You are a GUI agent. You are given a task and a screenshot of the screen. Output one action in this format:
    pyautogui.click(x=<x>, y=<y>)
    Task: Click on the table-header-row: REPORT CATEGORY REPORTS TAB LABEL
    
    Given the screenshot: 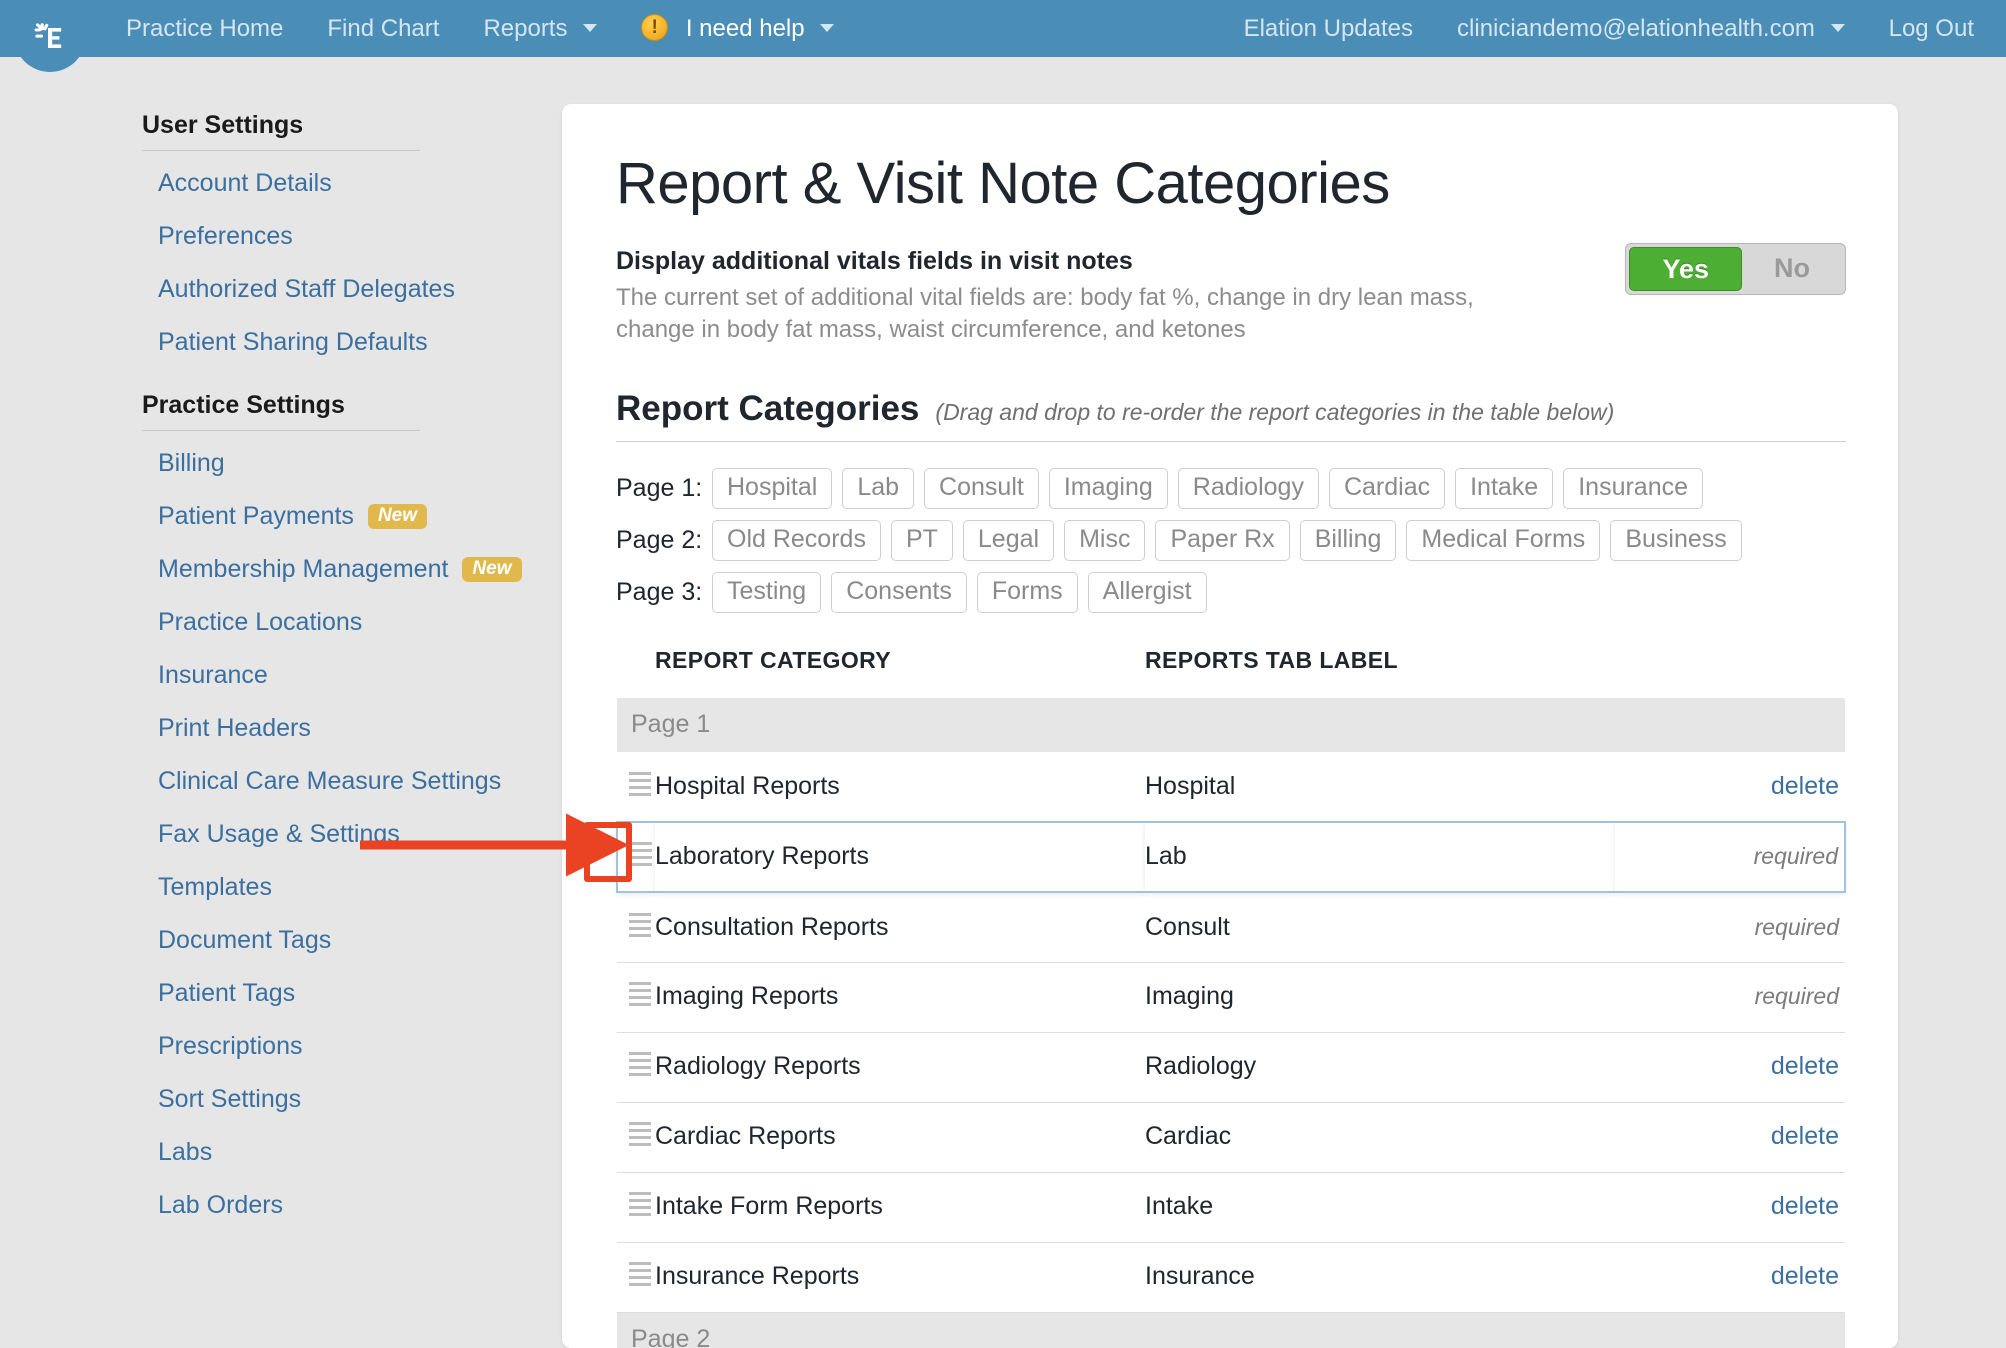 What is the action you would take?
    pyautogui.click(x=1231, y=672)
    